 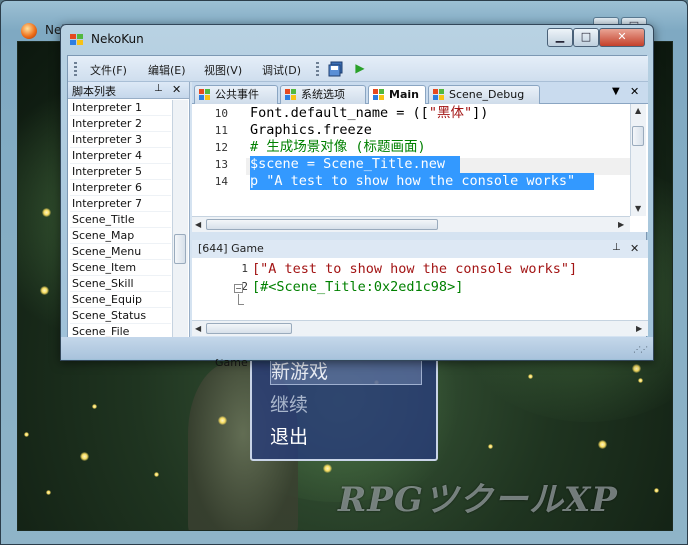 What do you see at coordinates (117, 39) in the screenshot?
I see `ide-title: NekoKun` at bounding box center [117, 39].